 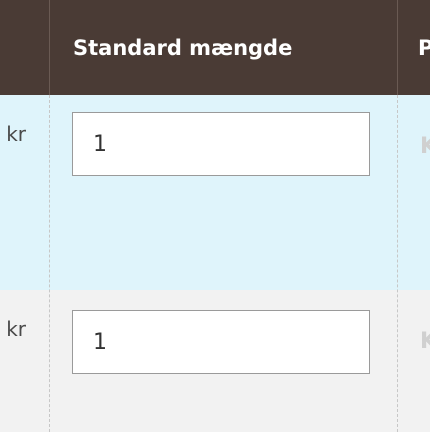 I want to click on column-header-standard-quantity: Standard mængde, so click(x=182, y=48).